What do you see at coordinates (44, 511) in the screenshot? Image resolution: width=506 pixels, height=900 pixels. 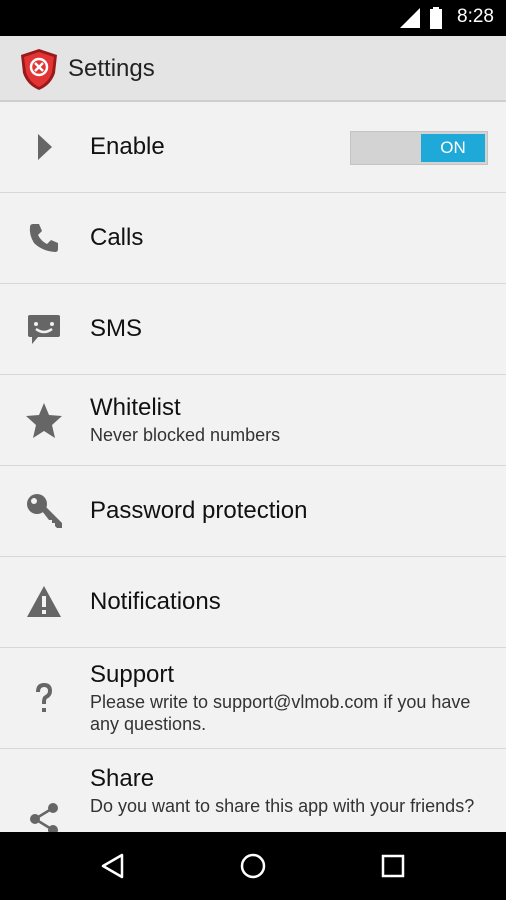 I see `key-icon` at bounding box center [44, 511].